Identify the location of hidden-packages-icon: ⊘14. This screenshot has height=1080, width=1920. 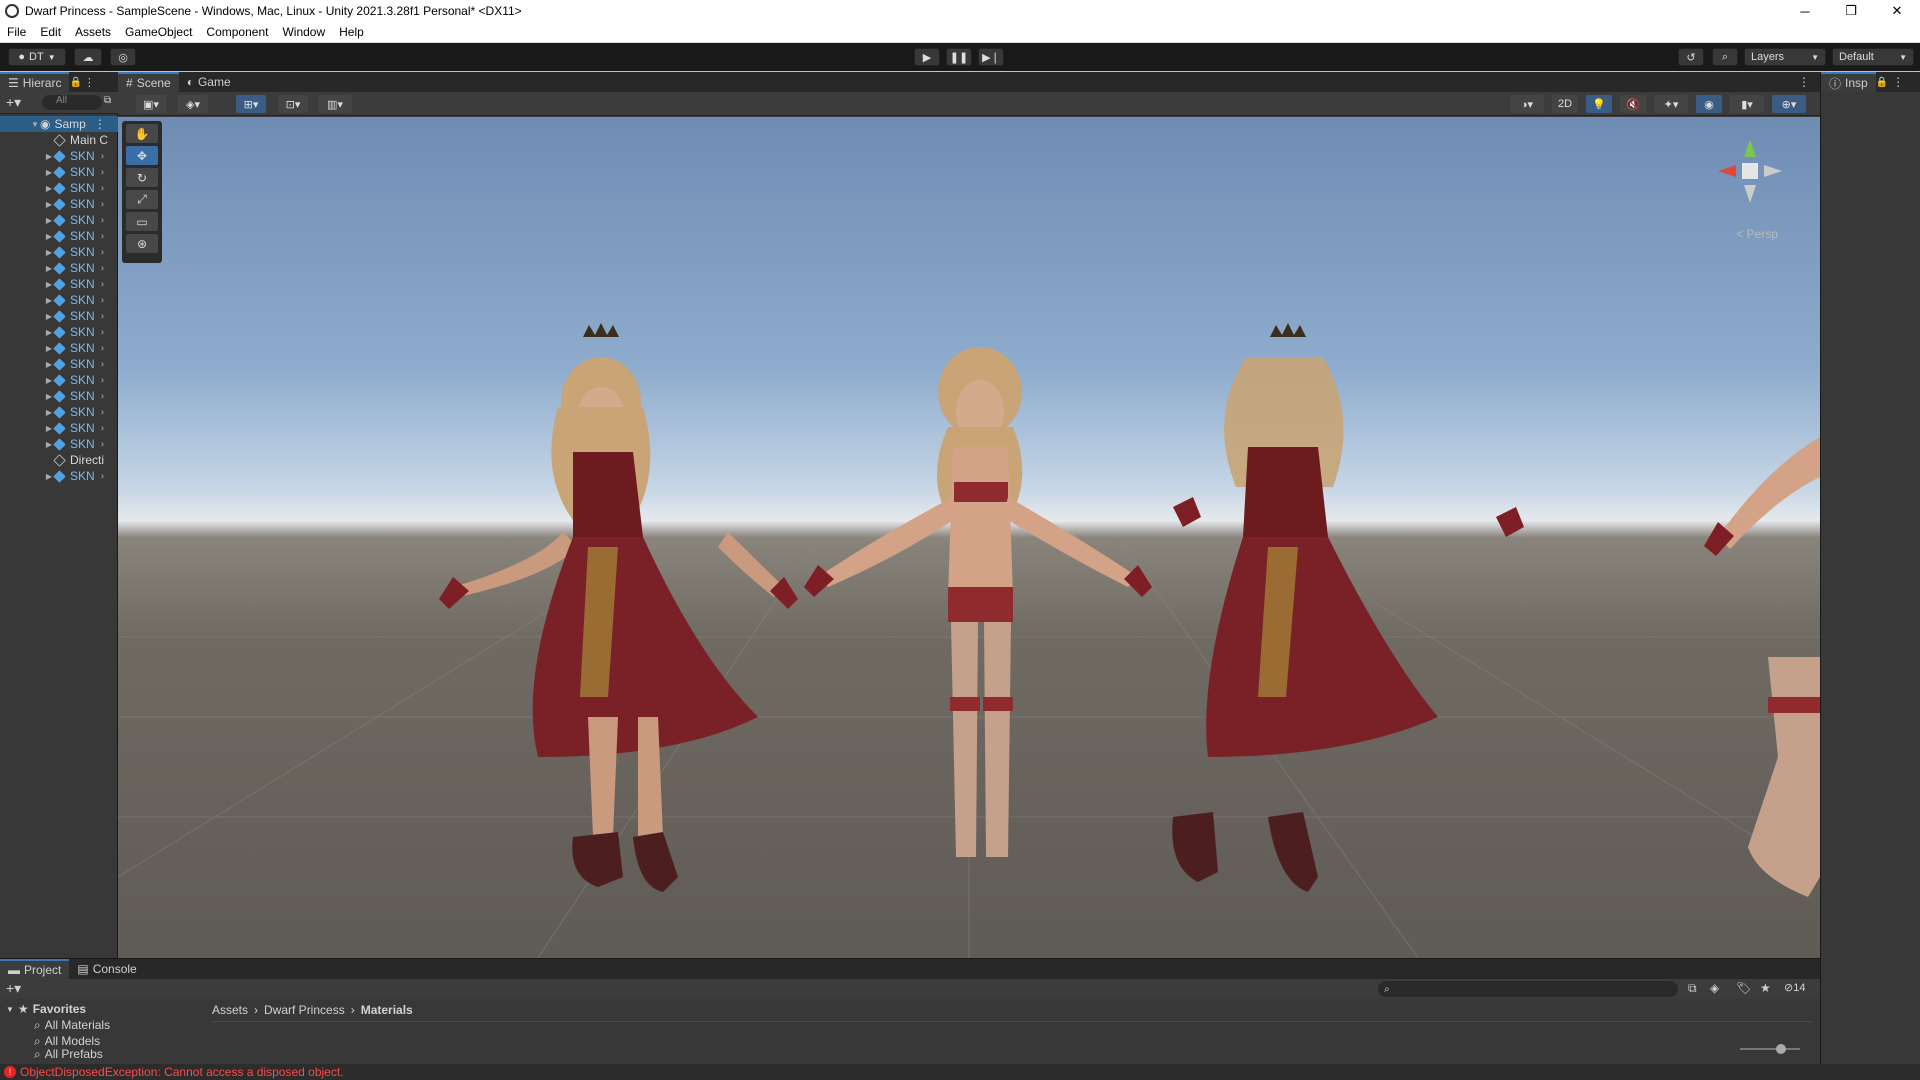
(1794, 987).